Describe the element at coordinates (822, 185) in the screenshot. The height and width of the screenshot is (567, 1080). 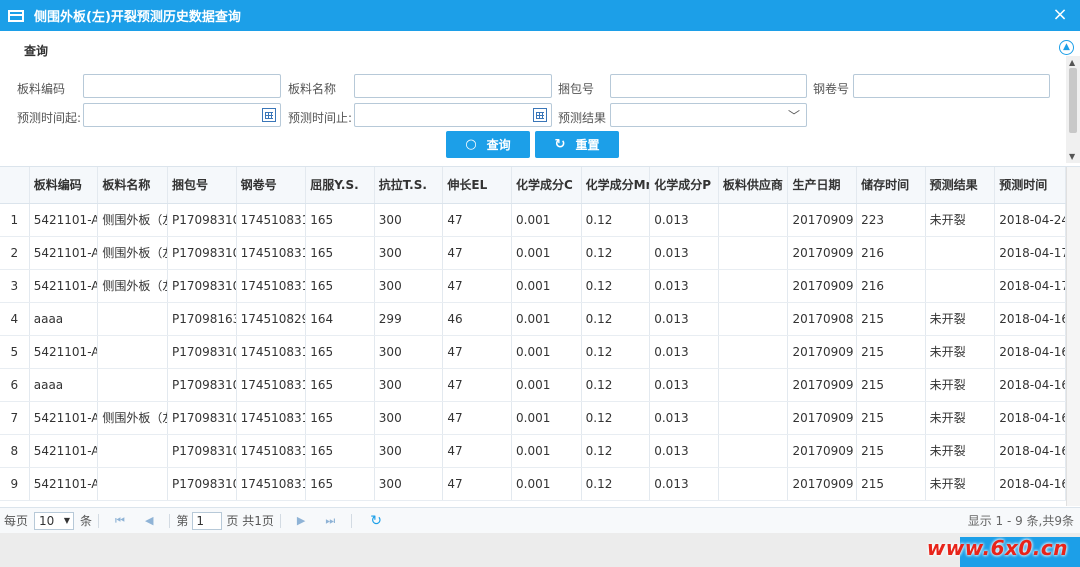
I see `column-header: 生产日期` at that location.